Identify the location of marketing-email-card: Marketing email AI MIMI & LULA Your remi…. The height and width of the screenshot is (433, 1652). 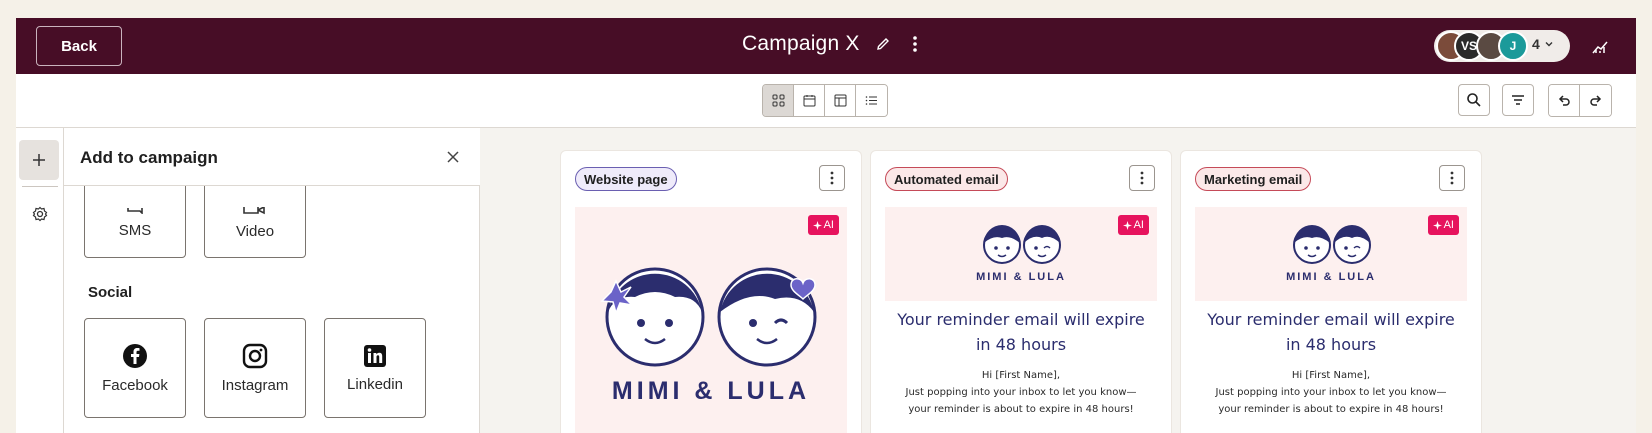
(1331, 291).